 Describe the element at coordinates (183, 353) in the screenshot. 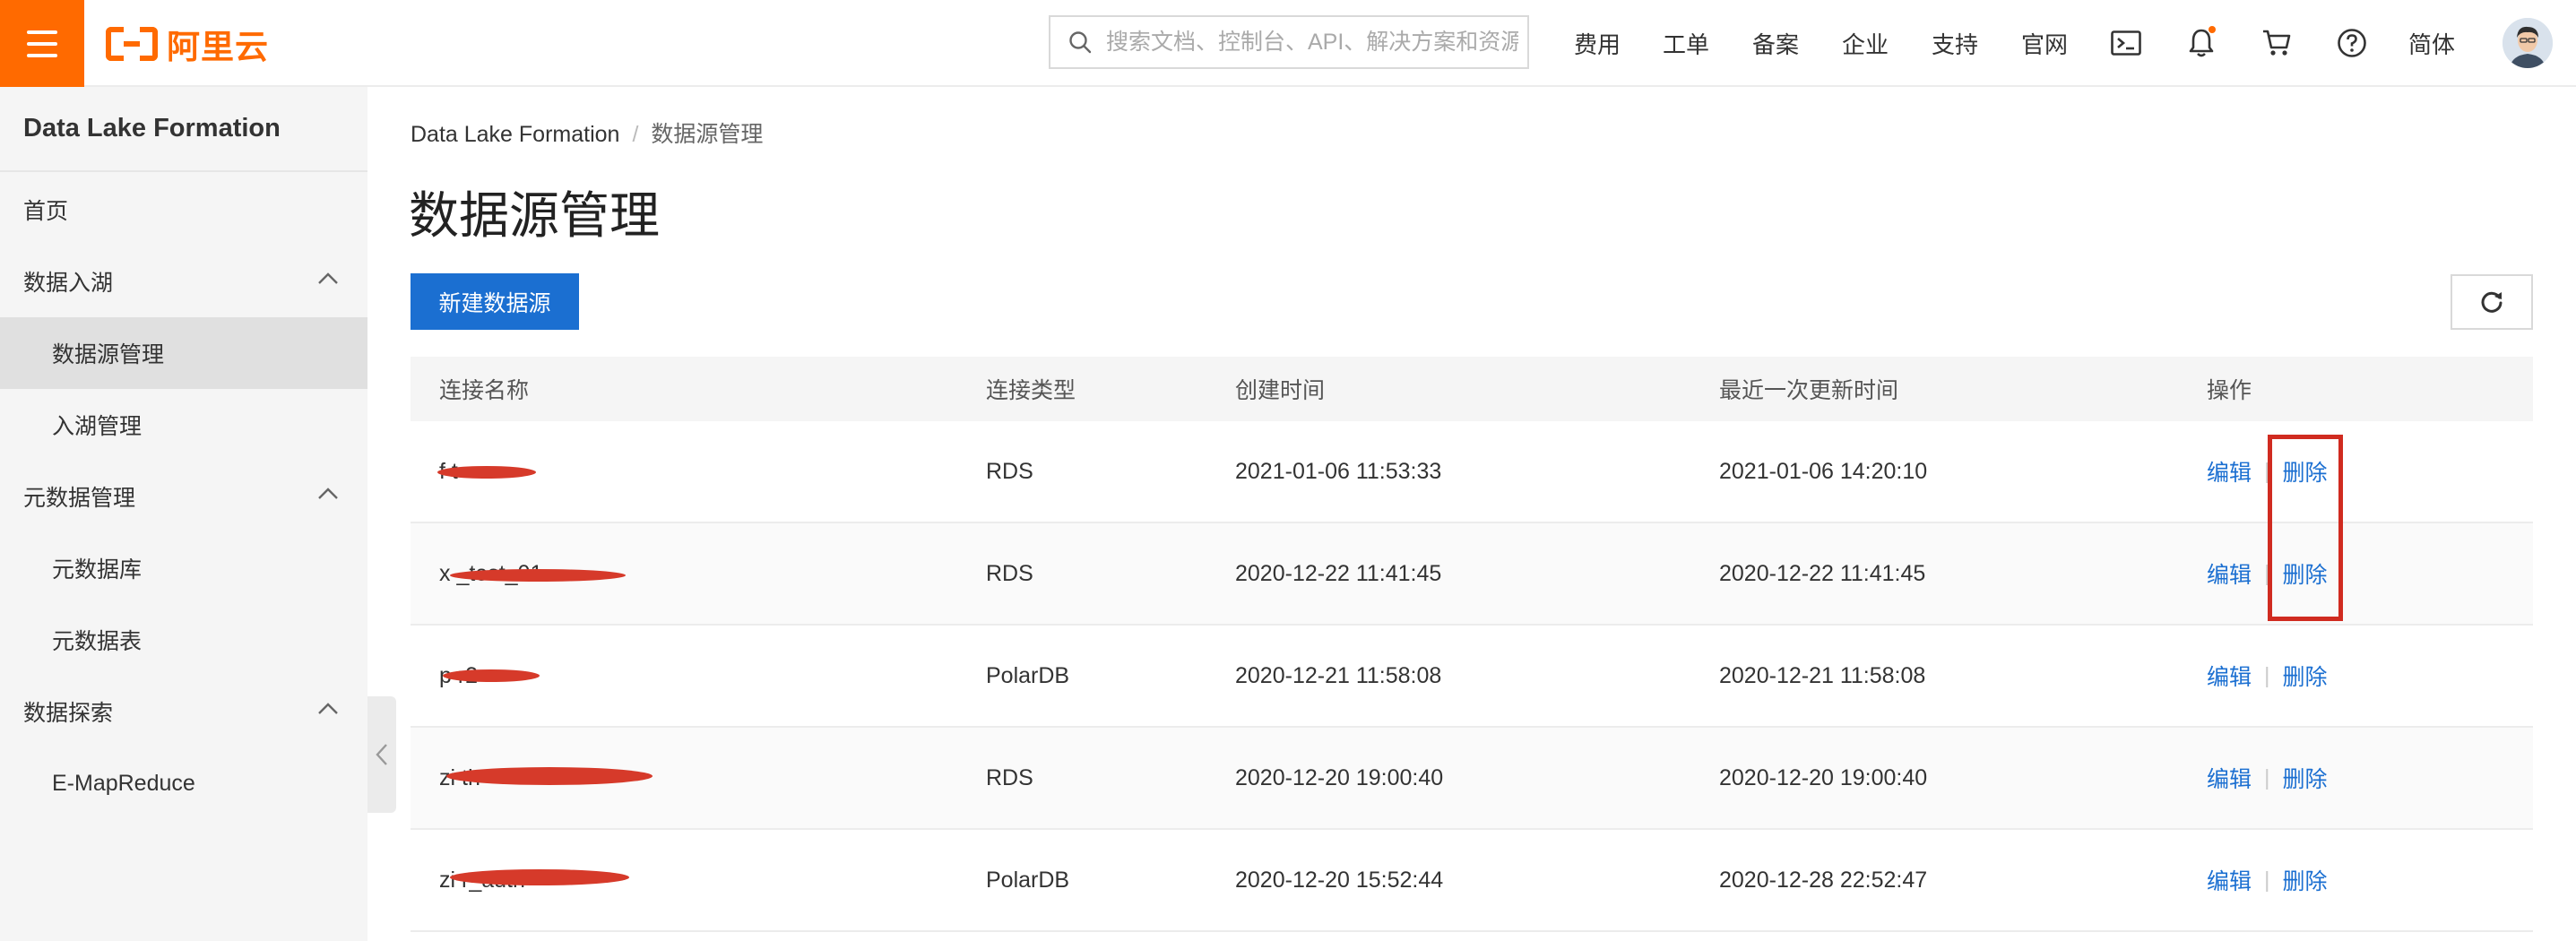

I see `sidebar-item-datasource-management: 数据源管理` at that location.